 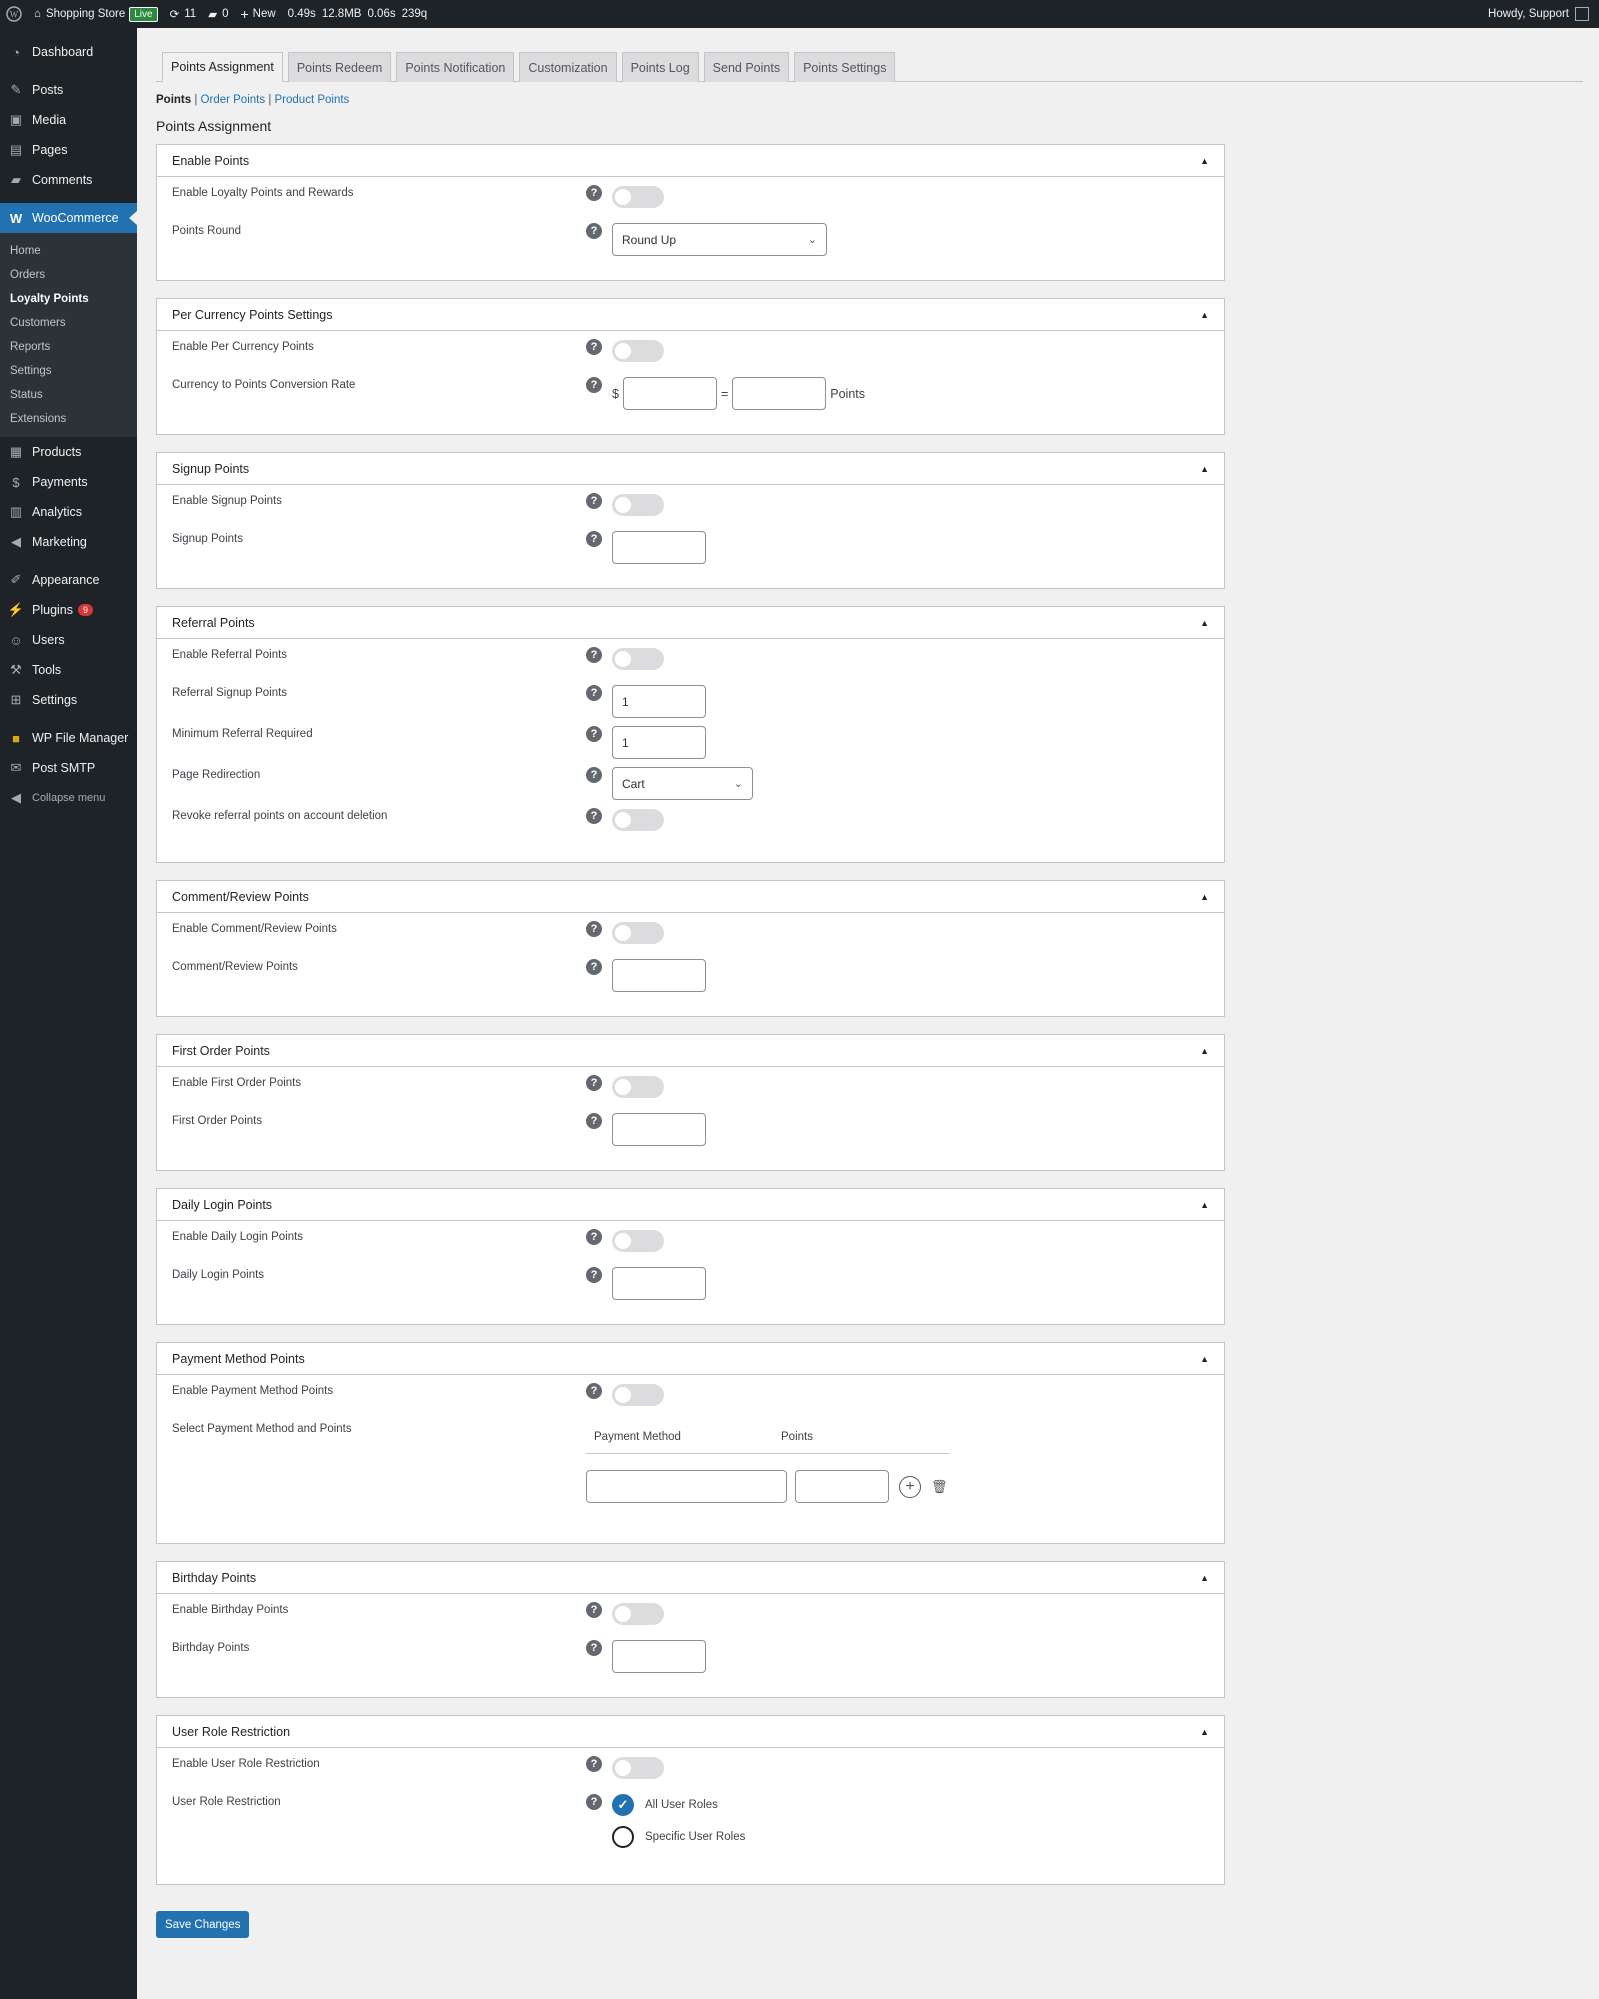 I want to click on referral-signup-points-input: 1, so click(x=659, y=701).